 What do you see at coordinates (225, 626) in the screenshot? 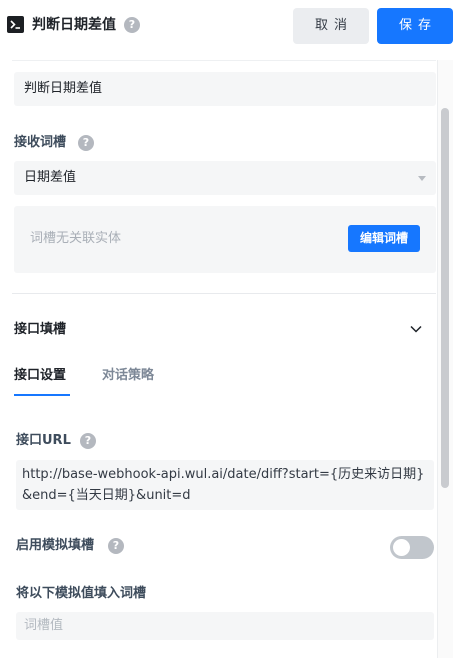
I see `slot-value-input: 词槽值` at bounding box center [225, 626].